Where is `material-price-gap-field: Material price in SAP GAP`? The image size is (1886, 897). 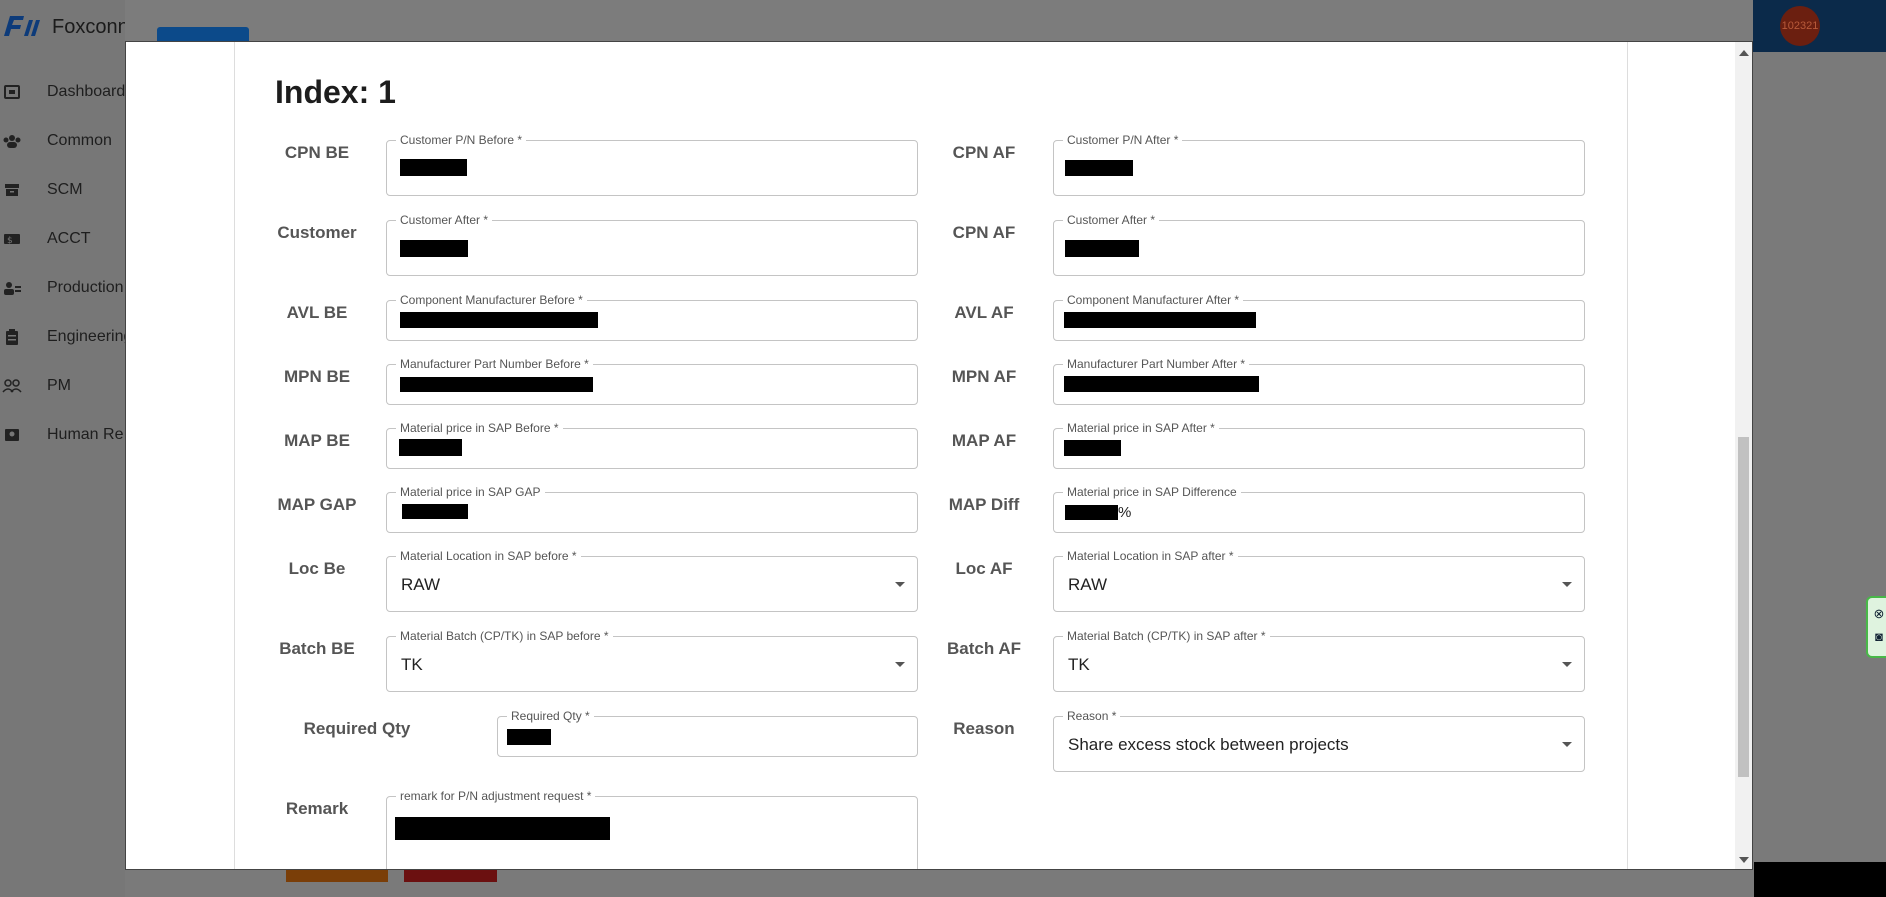
material-price-gap-field: Material price in SAP GAP is located at coordinates (652, 509).